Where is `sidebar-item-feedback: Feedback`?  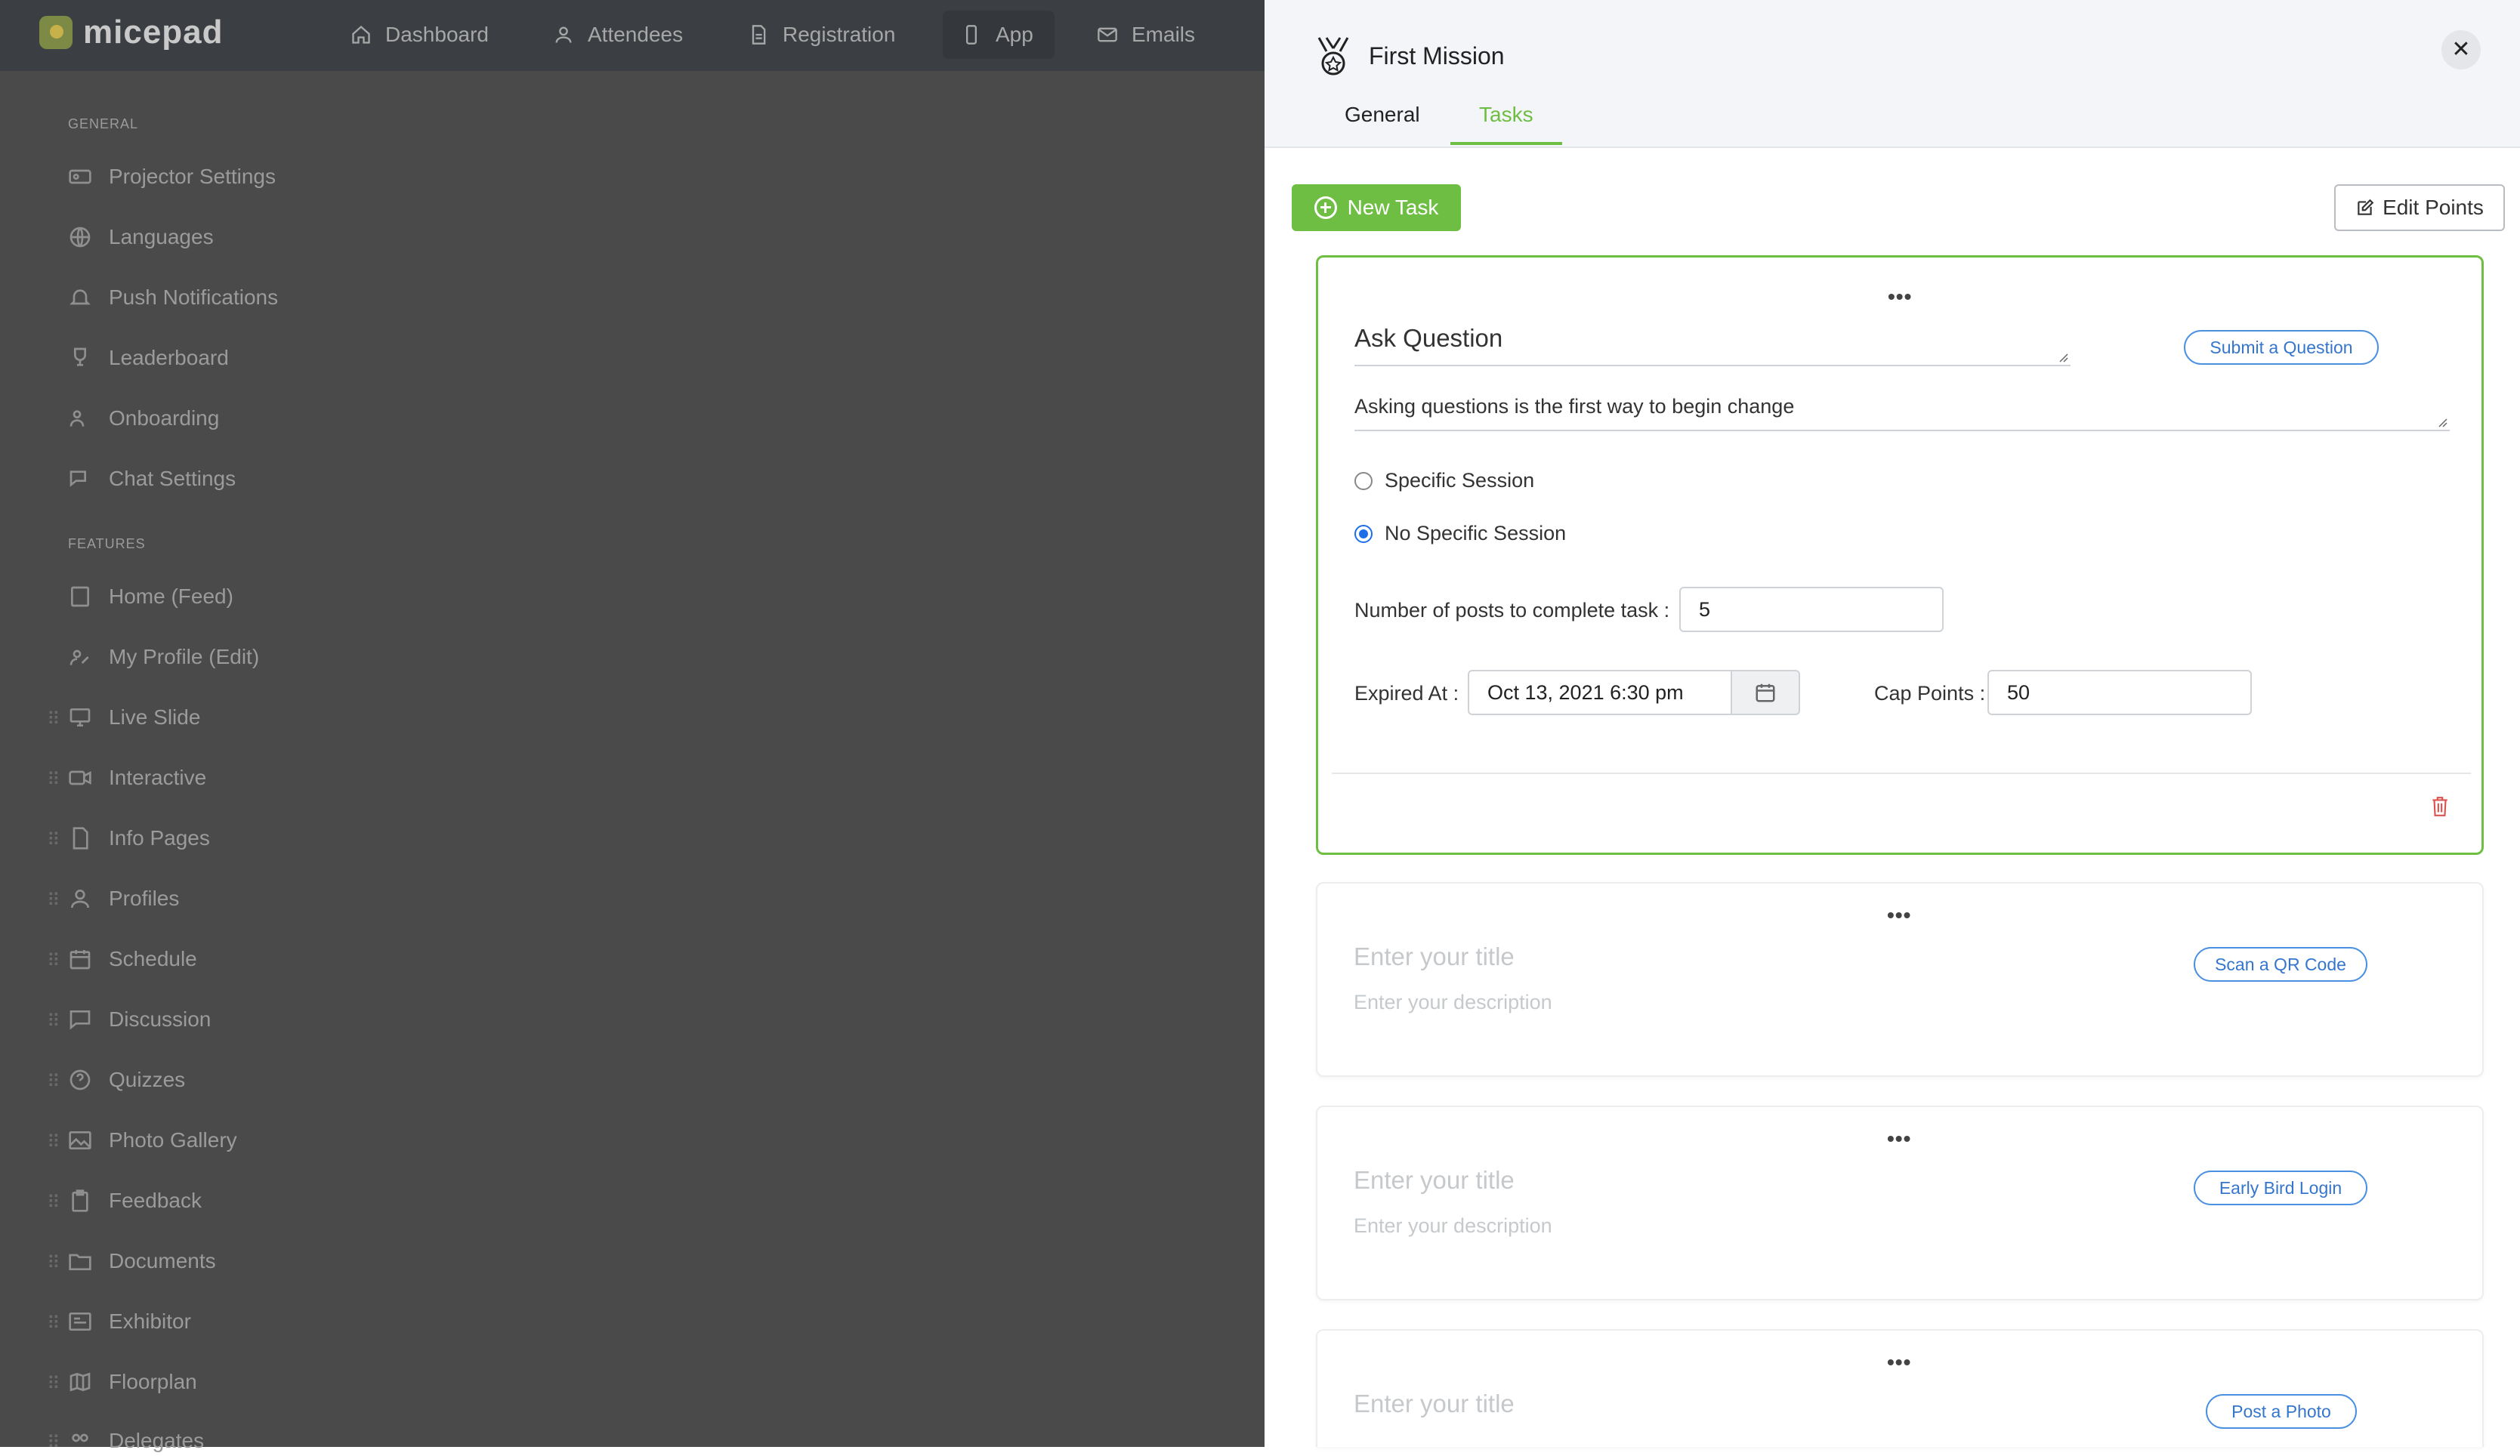
sidebar-item-feedback: Feedback is located at coordinates (135, 1201).